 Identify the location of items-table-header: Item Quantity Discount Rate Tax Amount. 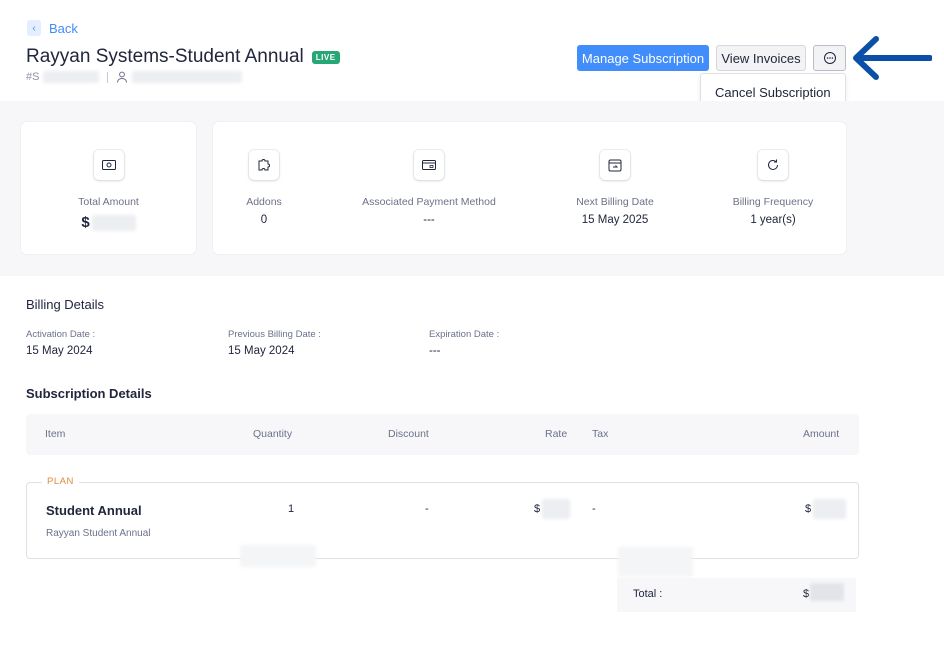
(442, 434).